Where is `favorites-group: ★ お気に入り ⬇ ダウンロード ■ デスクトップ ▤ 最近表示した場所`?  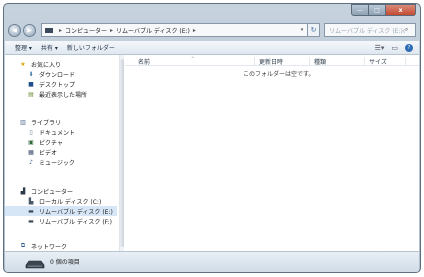 favorites-group: ★ お気に入り ⬇ ダウンロード ■ デスクトップ ▤ 最近表示した場所 is located at coordinates (61, 79).